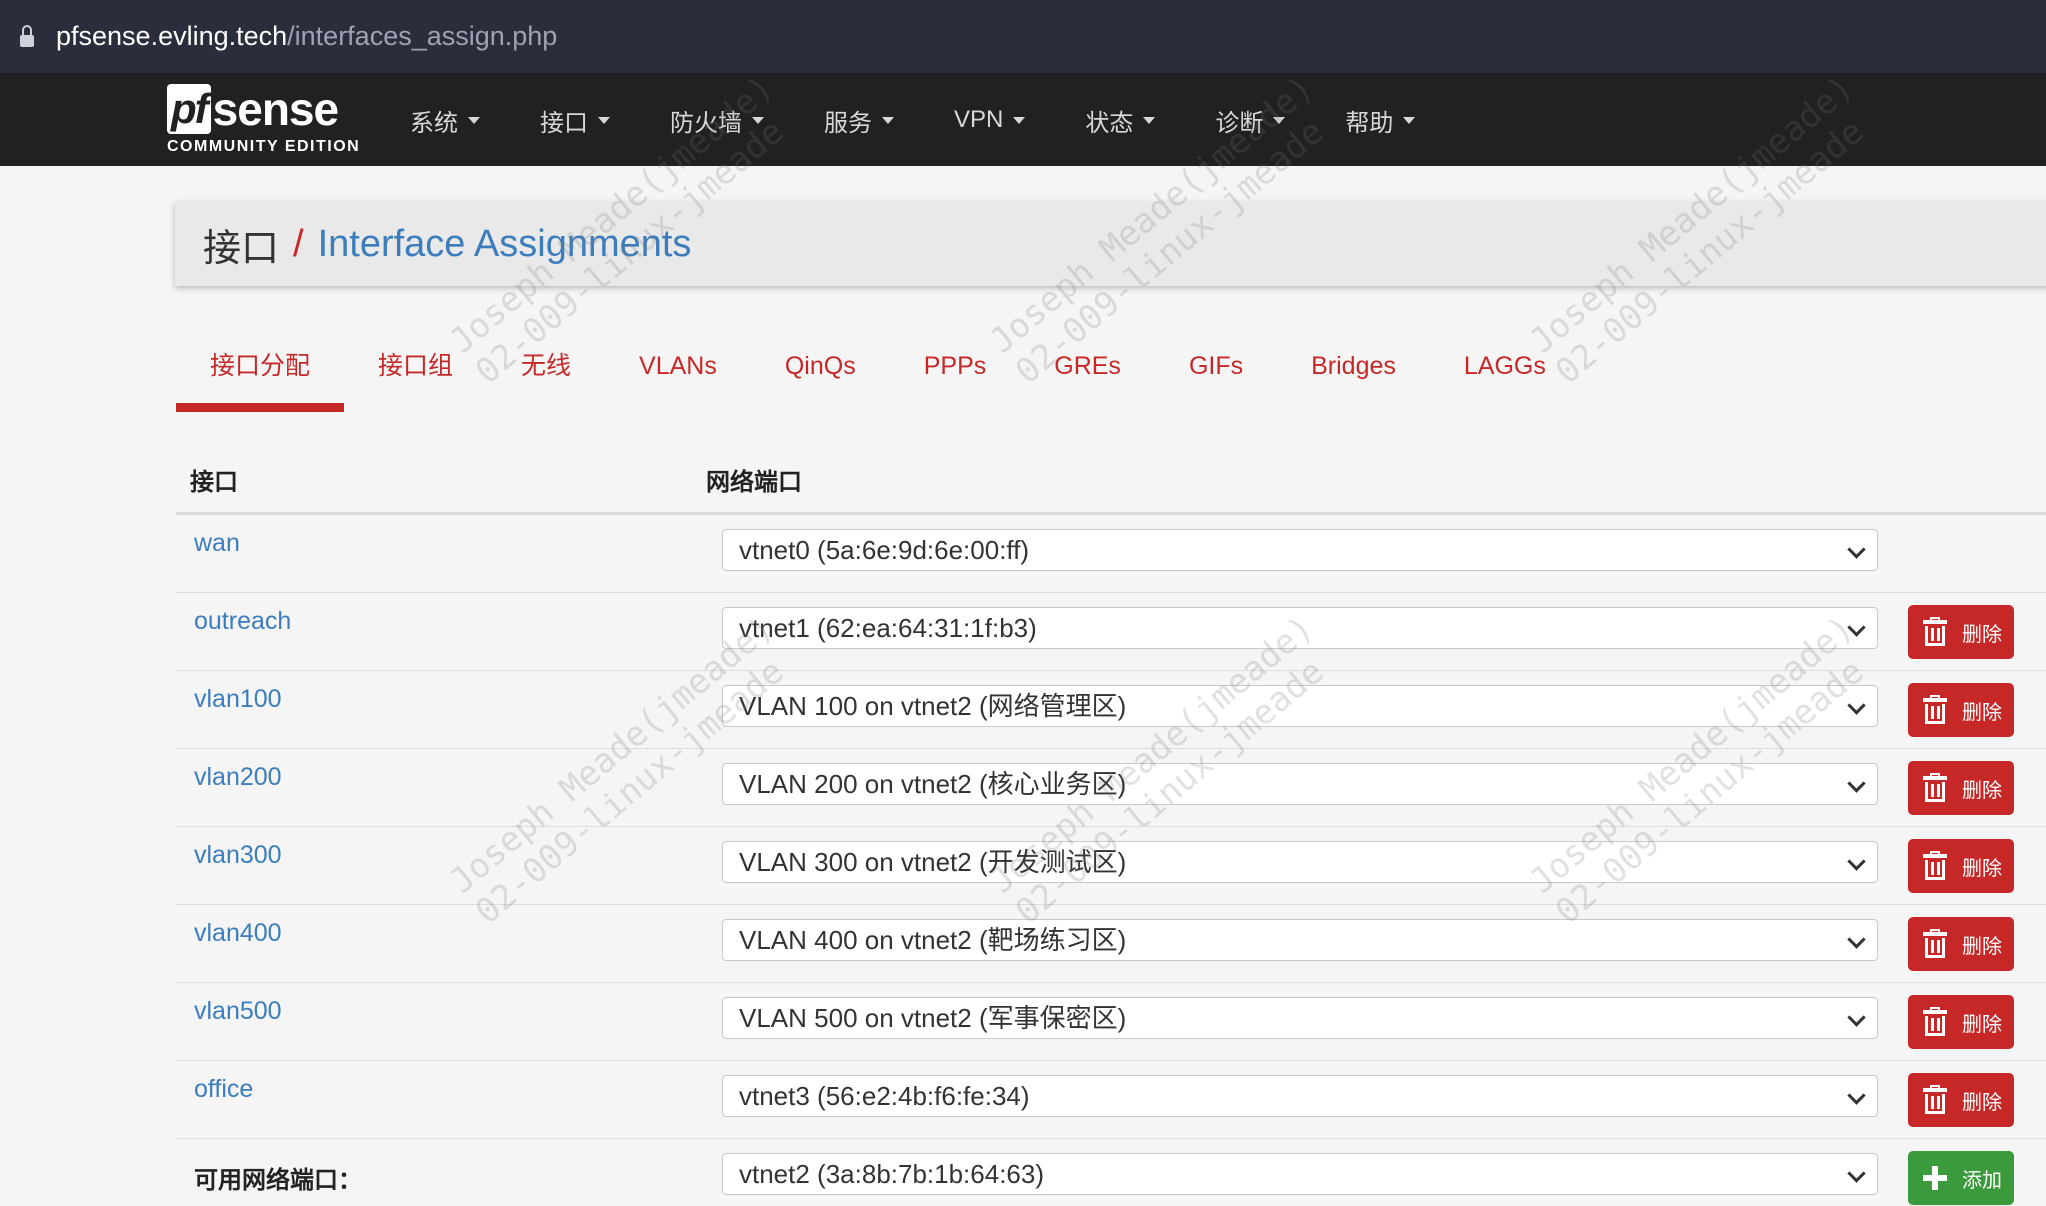 This screenshot has height=1206, width=2046. Describe the element at coordinates (241, 248) in the screenshot. I see `breadcrumb-parent: 接口` at that location.